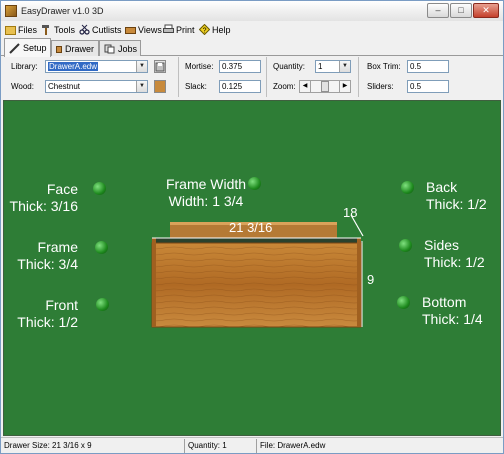  Describe the element at coordinates (62, 189) in the screenshot. I see `face-title: Face` at that location.